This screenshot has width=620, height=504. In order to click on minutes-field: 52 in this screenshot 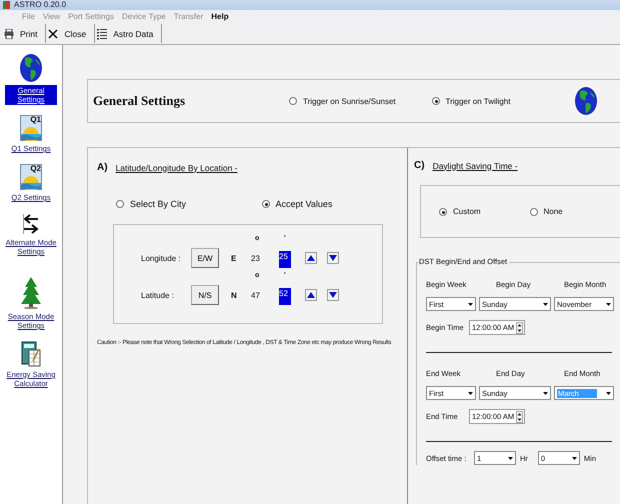, I will do `click(285, 296)`.